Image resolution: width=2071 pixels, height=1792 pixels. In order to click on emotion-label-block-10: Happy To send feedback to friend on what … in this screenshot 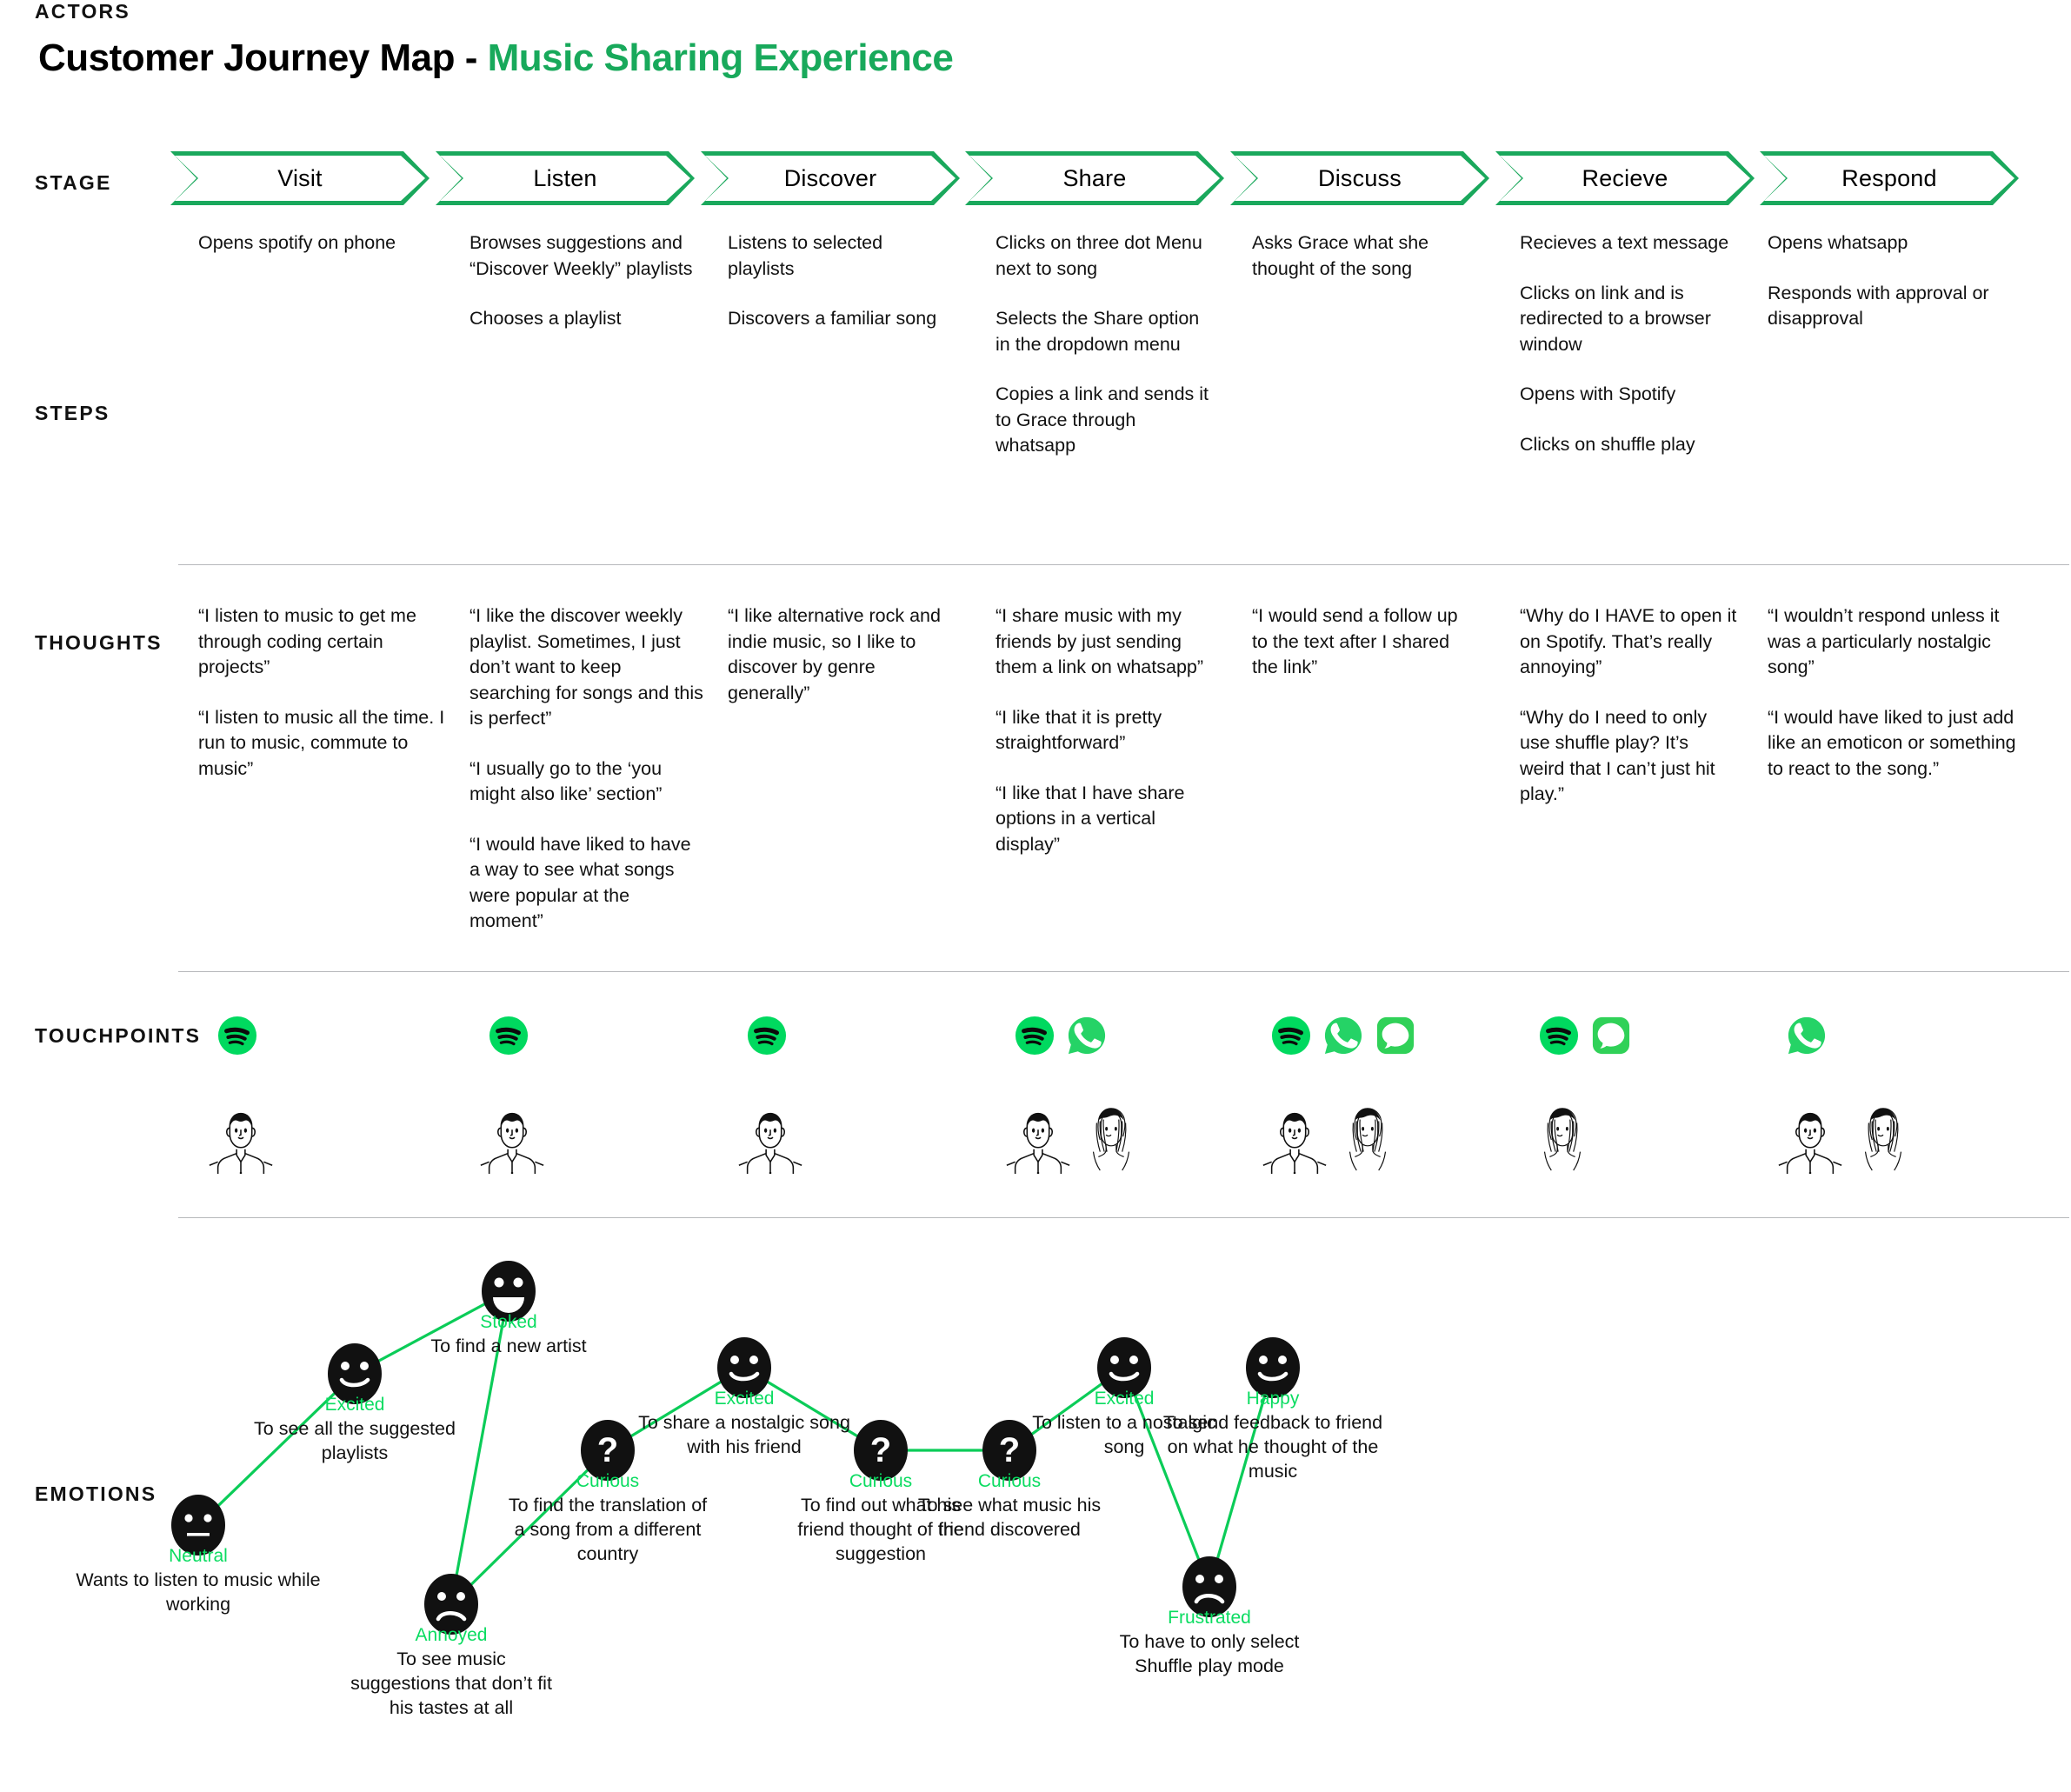, I will do `click(1273, 1435)`.